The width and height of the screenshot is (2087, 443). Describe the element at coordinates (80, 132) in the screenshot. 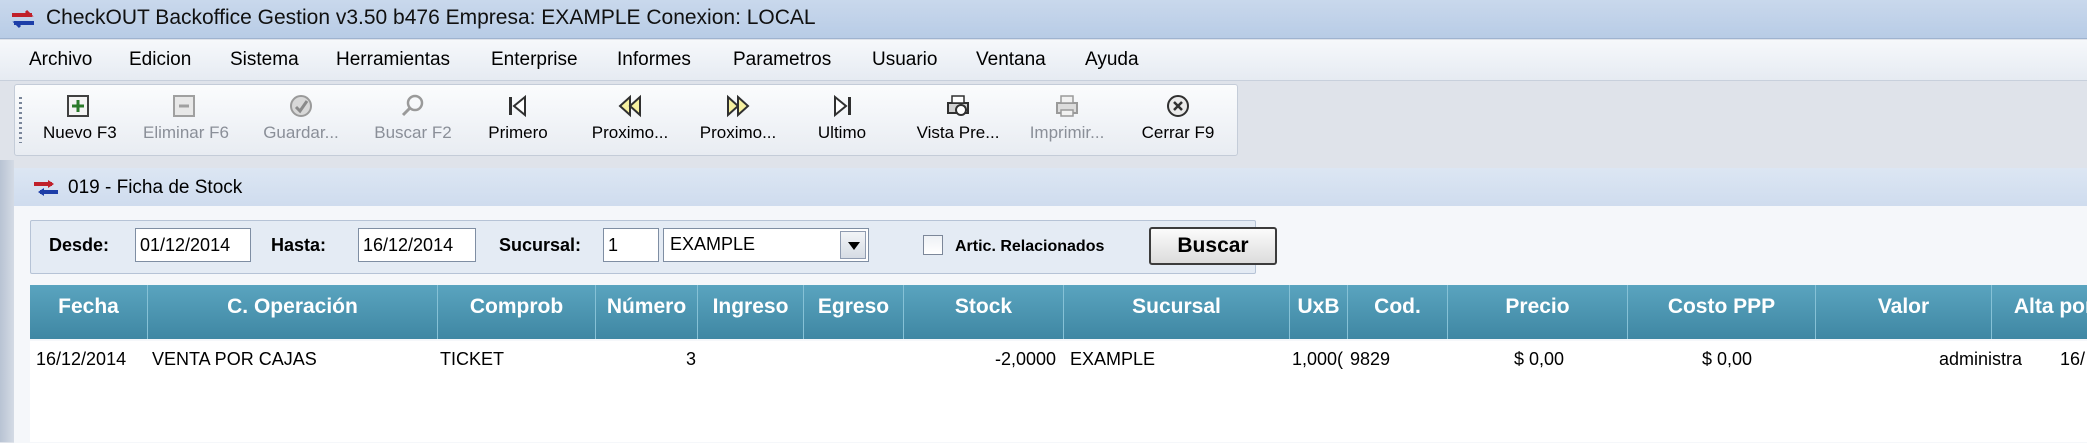

I see `new-label: Nuevo F3` at that location.